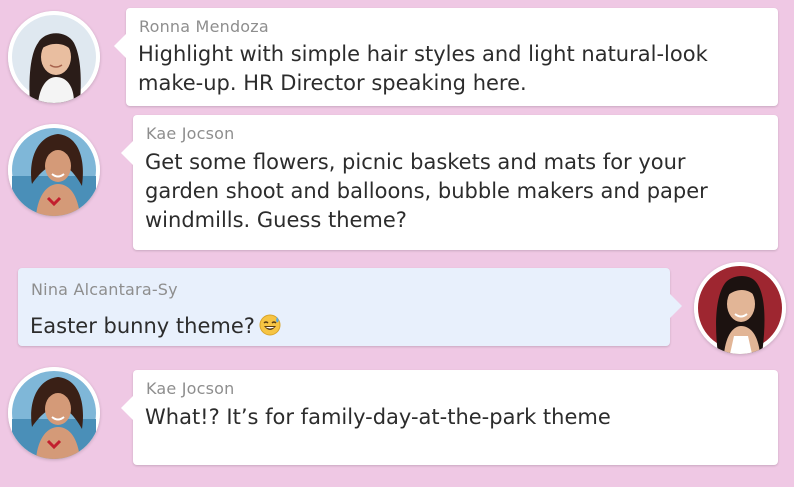 This screenshot has width=794, height=487. I want to click on message-text-content: Easter bunny theme?, so click(142, 326).